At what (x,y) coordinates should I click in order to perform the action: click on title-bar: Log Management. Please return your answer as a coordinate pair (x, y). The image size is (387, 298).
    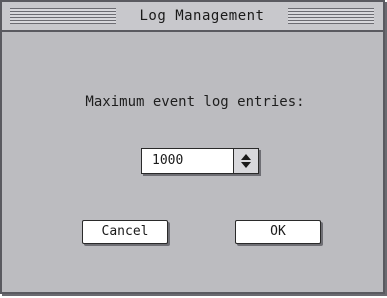
    Looking at the image, I should click on (192, 17).